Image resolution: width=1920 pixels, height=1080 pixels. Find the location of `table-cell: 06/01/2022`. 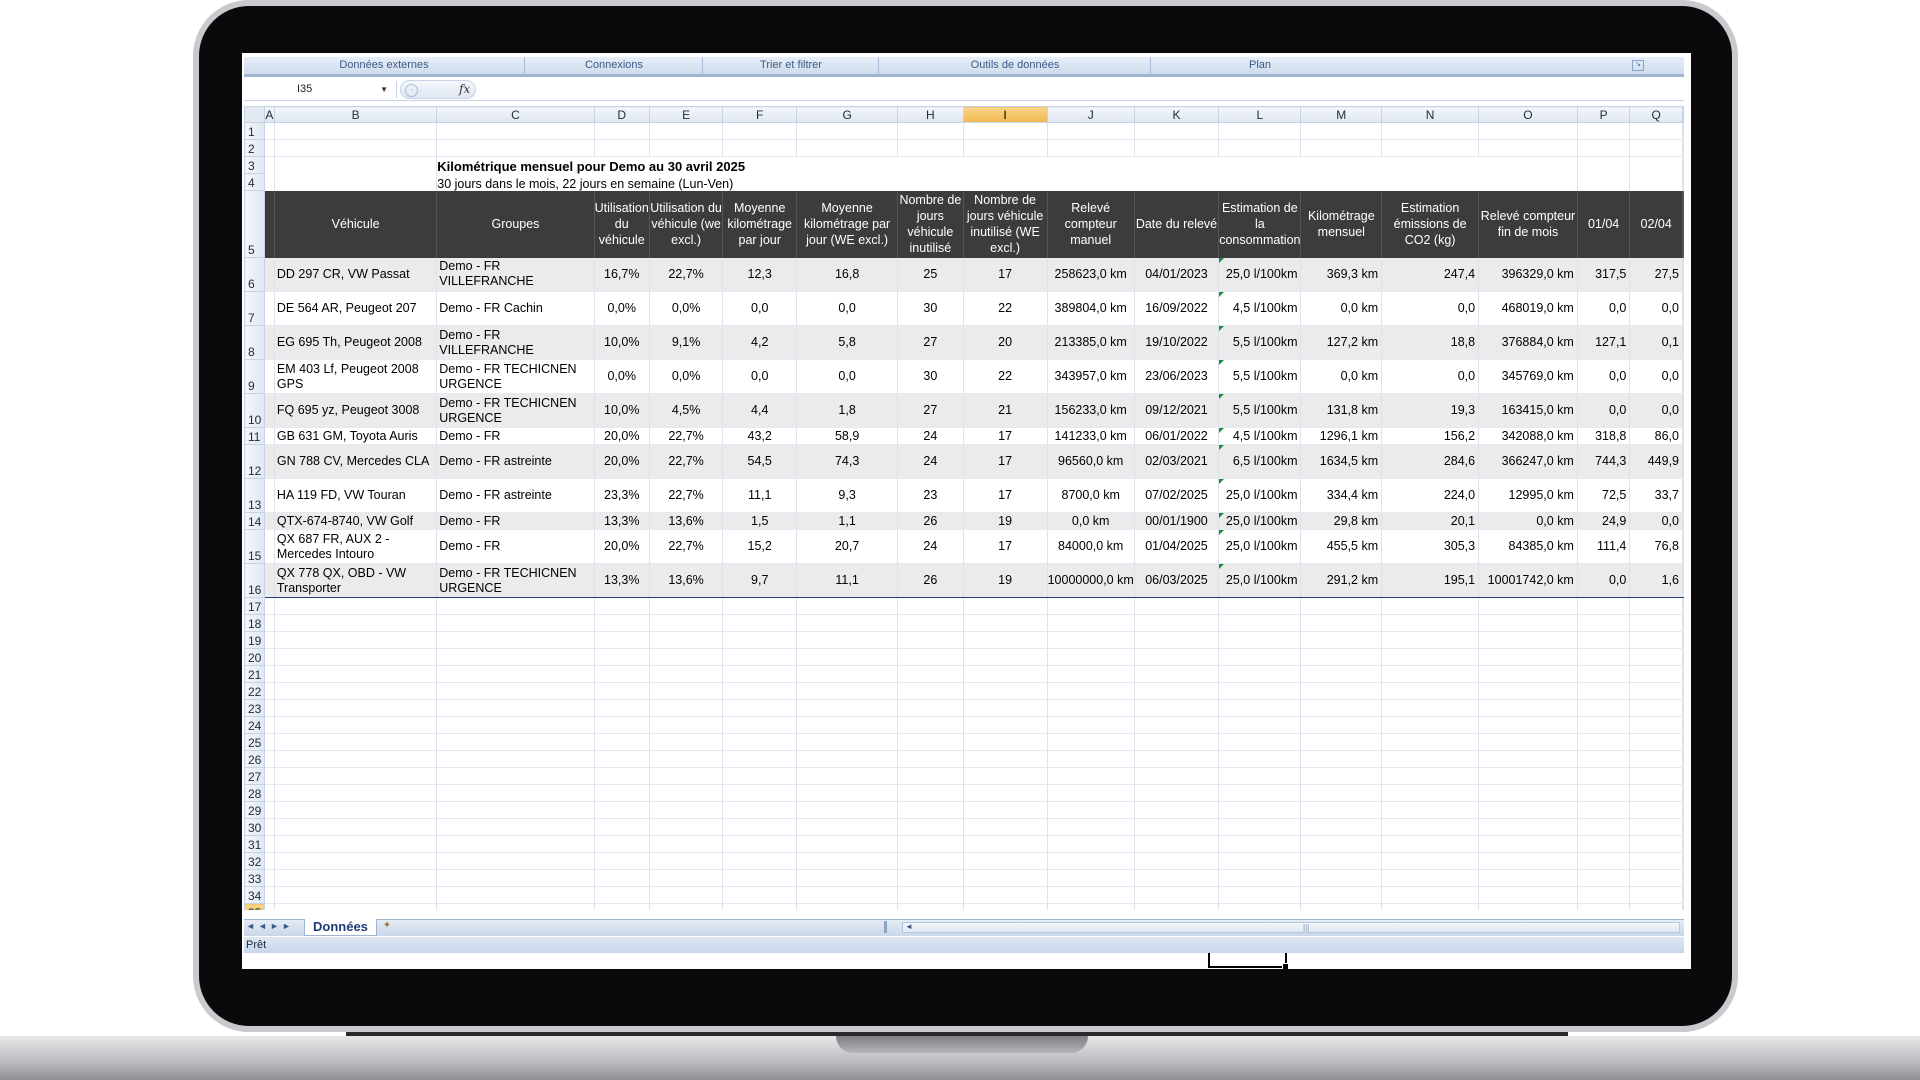

table-cell: 06/01/2022 is located at coordinates (1177, 436).